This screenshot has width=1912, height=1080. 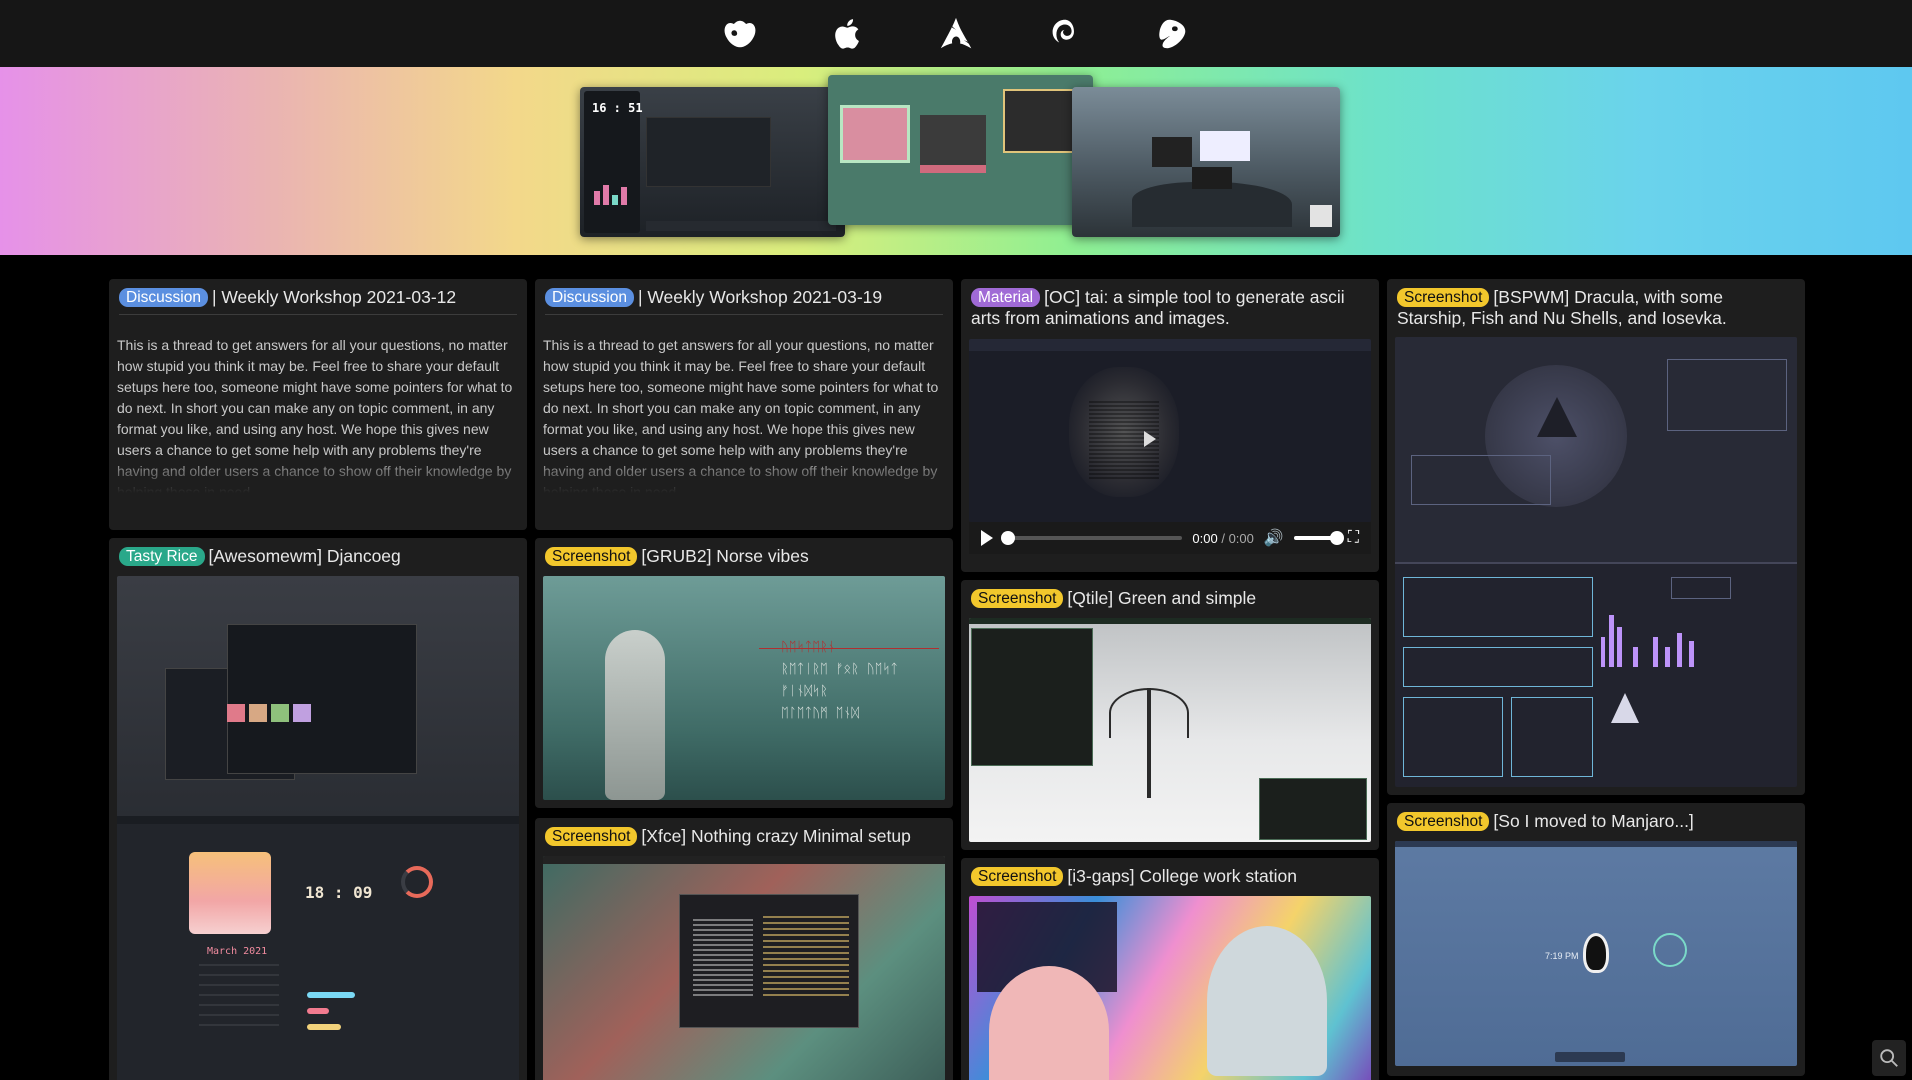 What do you see at coordinates (1150, 439) in the screenshot?
I see `play-overlay-icon` at bounding box center [1150, 439].